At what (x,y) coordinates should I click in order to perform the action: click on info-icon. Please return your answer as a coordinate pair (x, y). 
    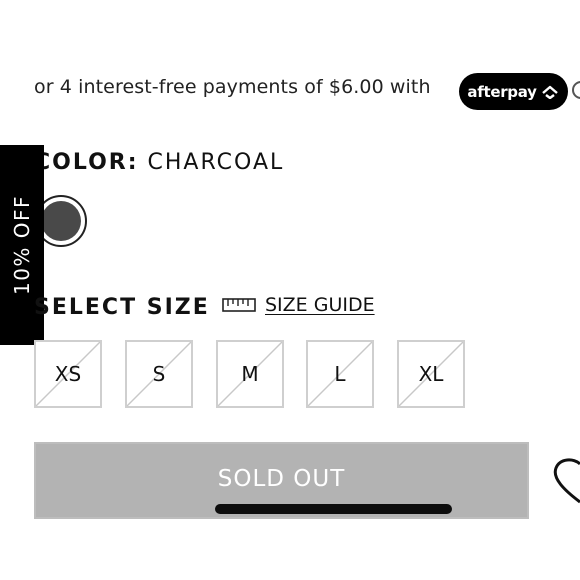
    Looking at the image, I should click on (576, 90).